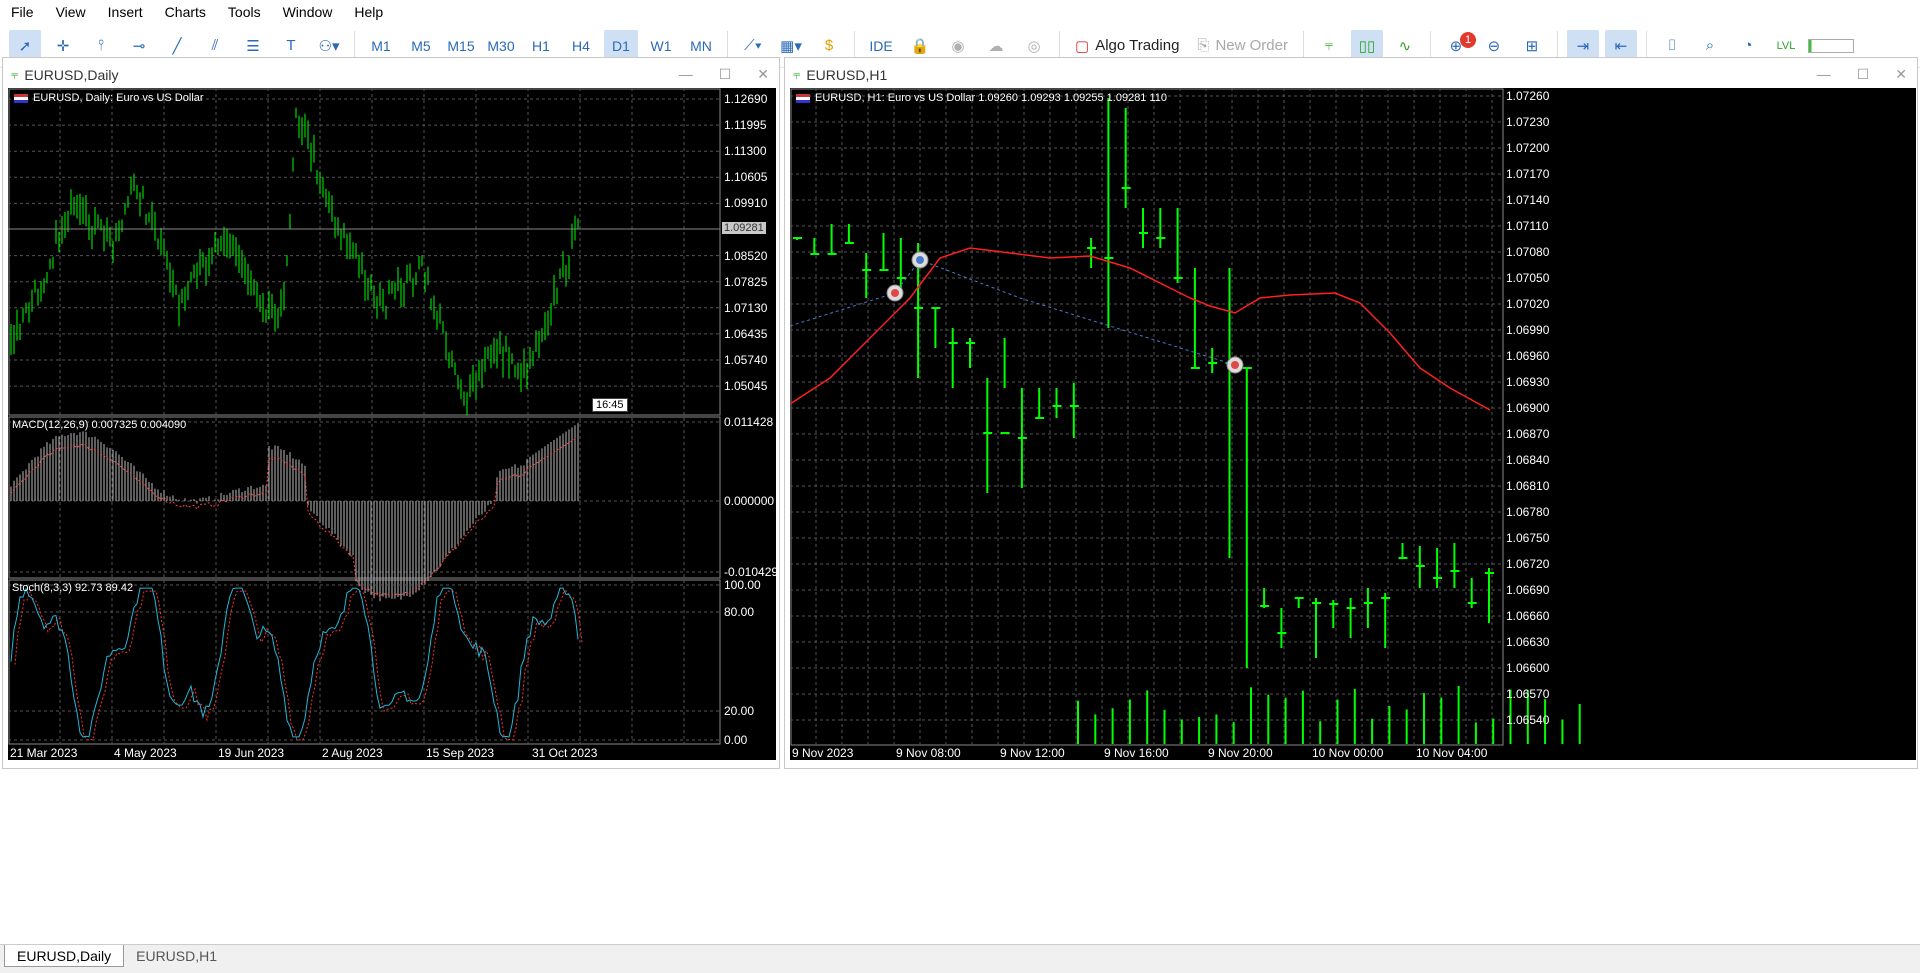 The width and height of the screenshot is (1920, 973). What do you see at coordinates (391, 75) in the screenshot?
I see `window-title-bar: ⫧ EURUSD,Daily` at bounding box center [391, 75].